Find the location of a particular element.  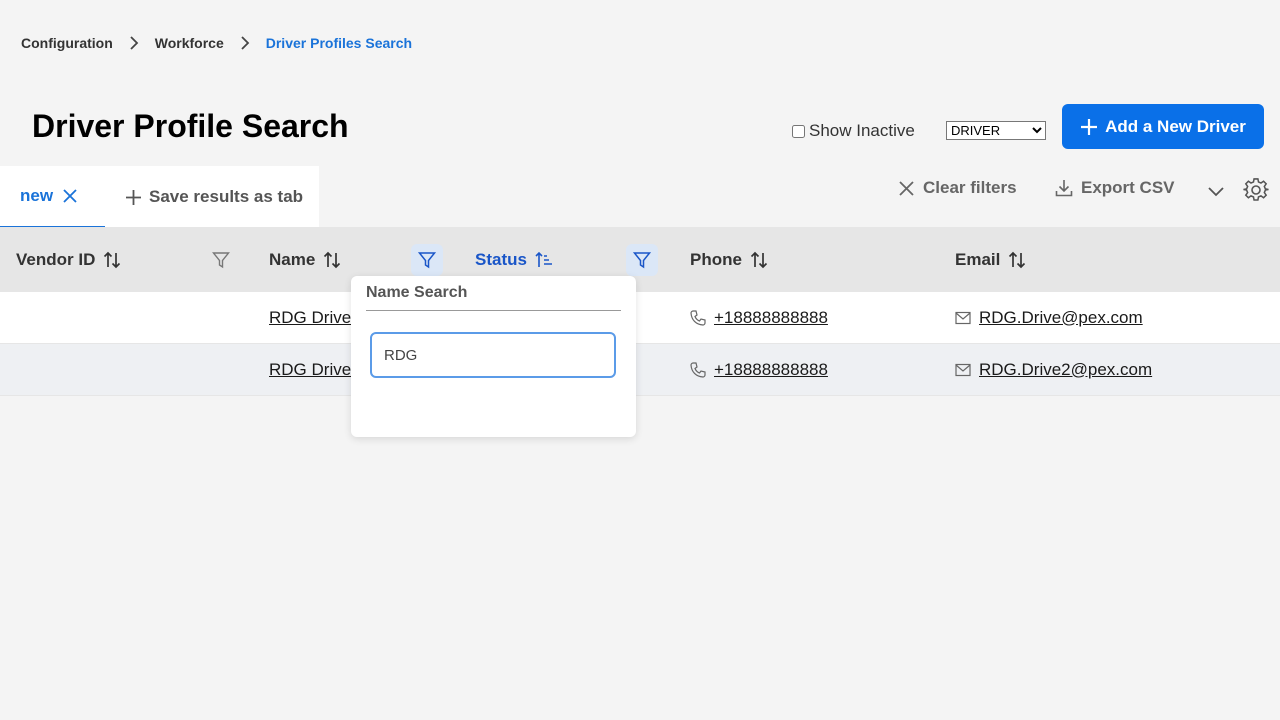

chevron-down-icon is located at coordinates (1216, 191).